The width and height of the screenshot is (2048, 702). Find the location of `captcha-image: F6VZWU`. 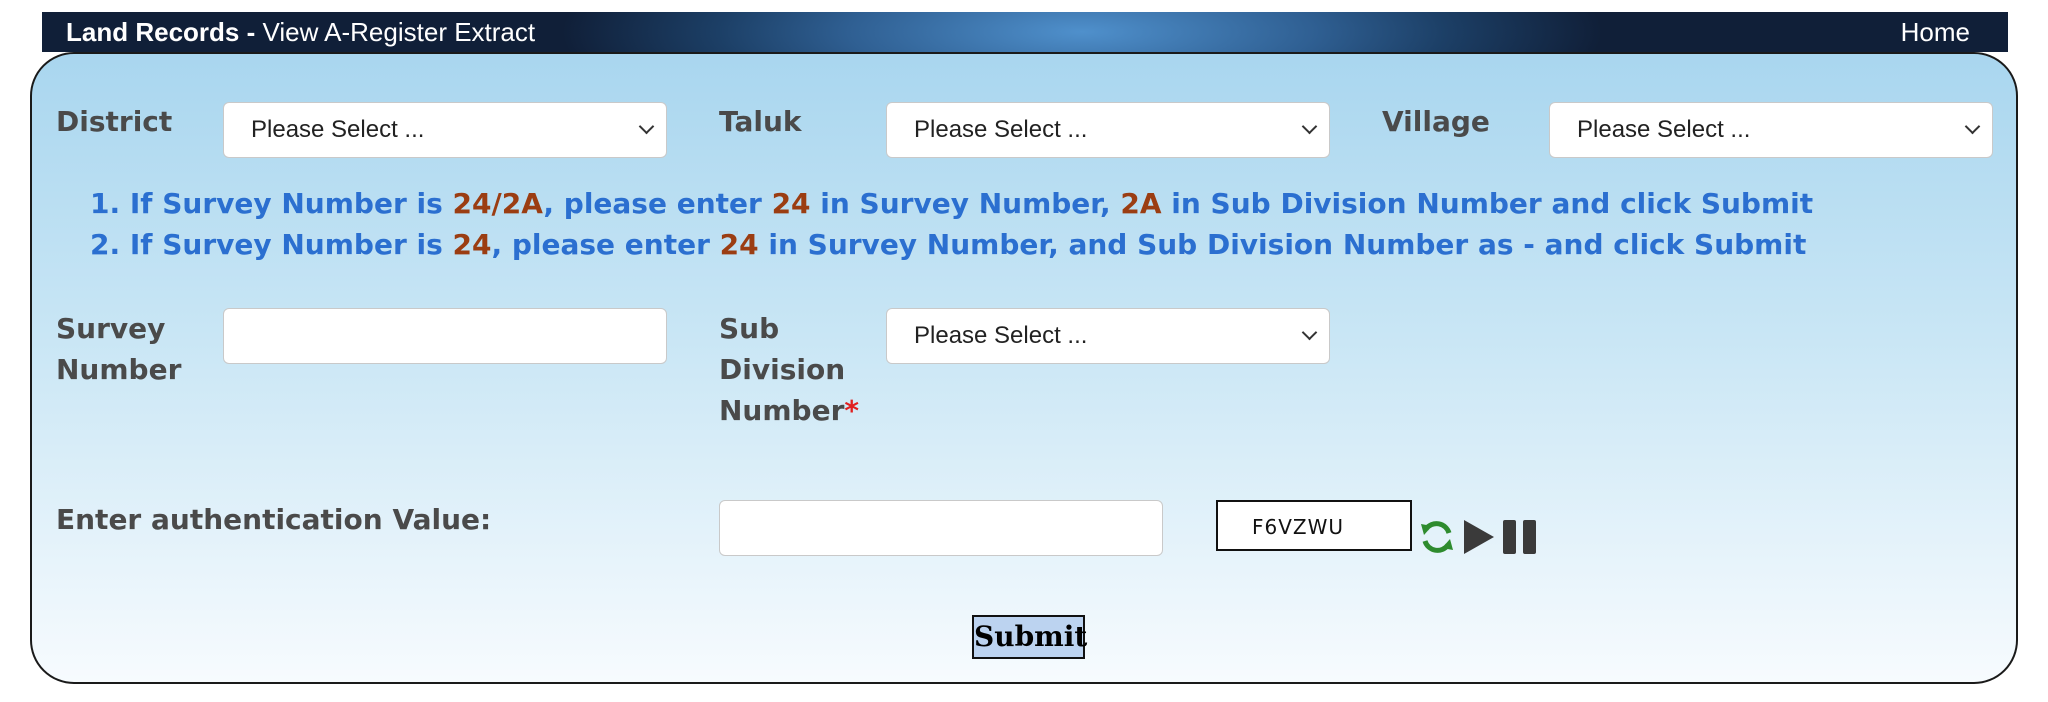

captcha-image: F6VZWU is located at coordinates (1314, 525).